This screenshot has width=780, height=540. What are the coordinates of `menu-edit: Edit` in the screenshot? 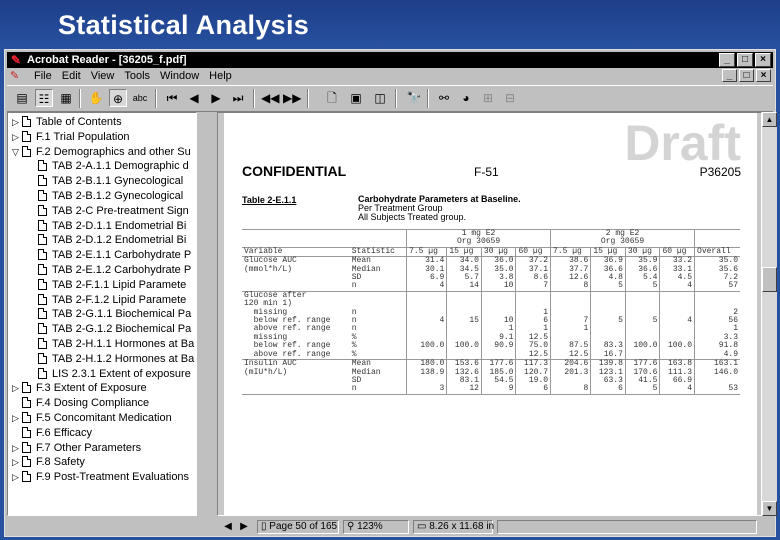 It's located at (71, 76).